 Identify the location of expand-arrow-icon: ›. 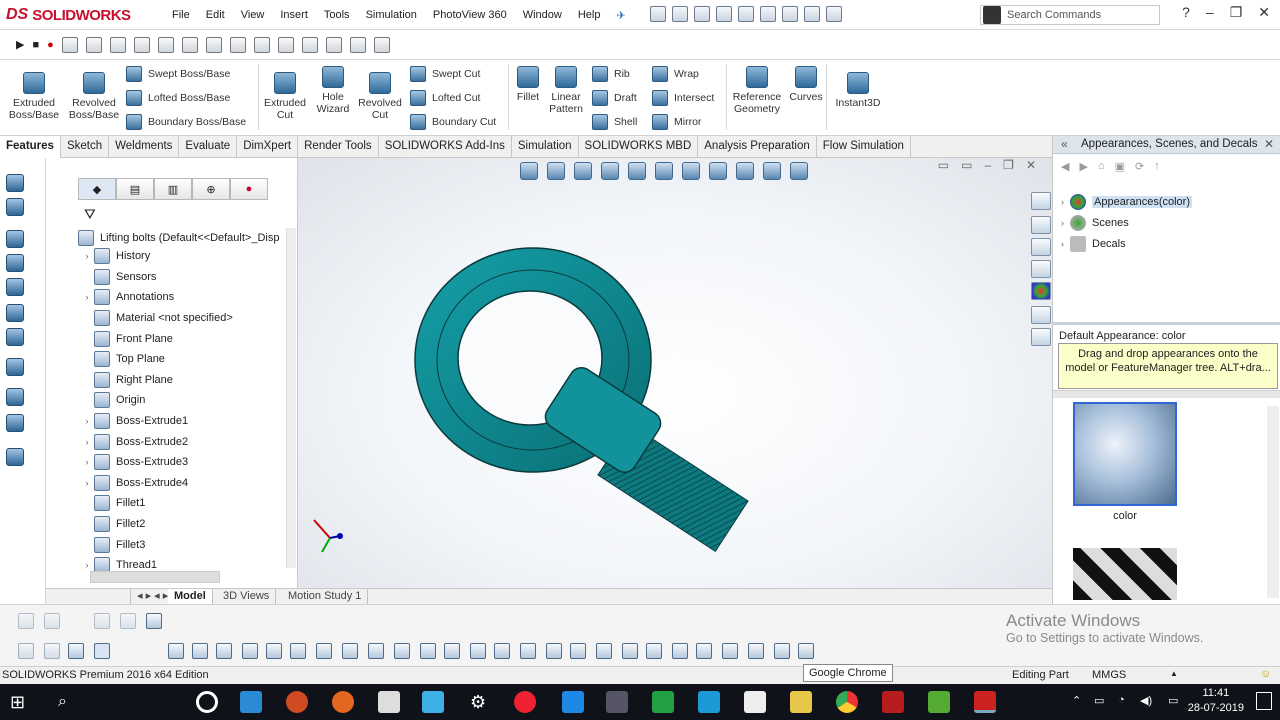
(87, 483).